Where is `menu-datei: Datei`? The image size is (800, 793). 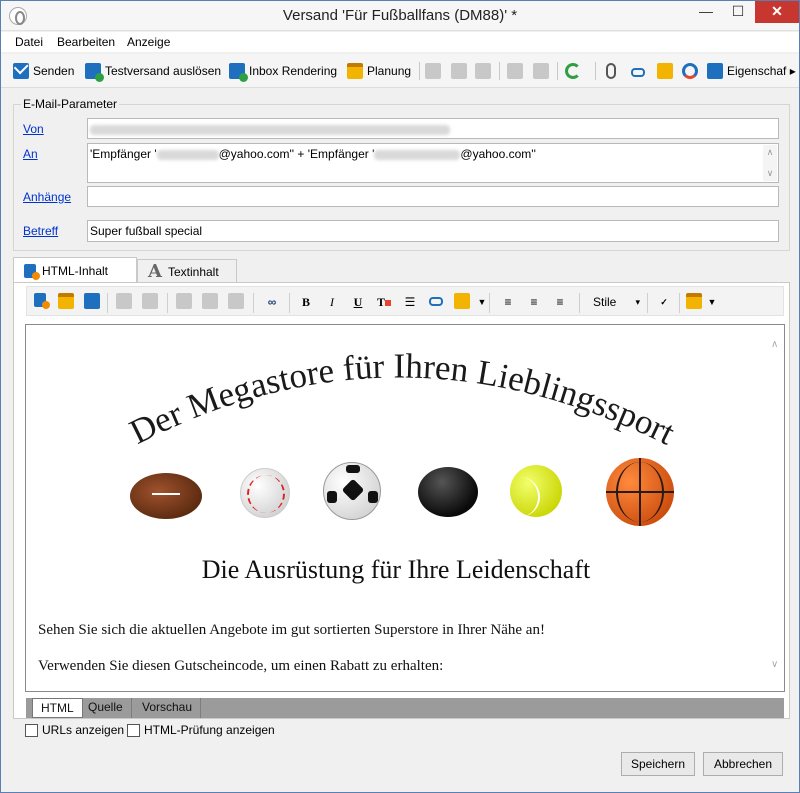
menu-datei: Datei is located at coordinates (29, 42).